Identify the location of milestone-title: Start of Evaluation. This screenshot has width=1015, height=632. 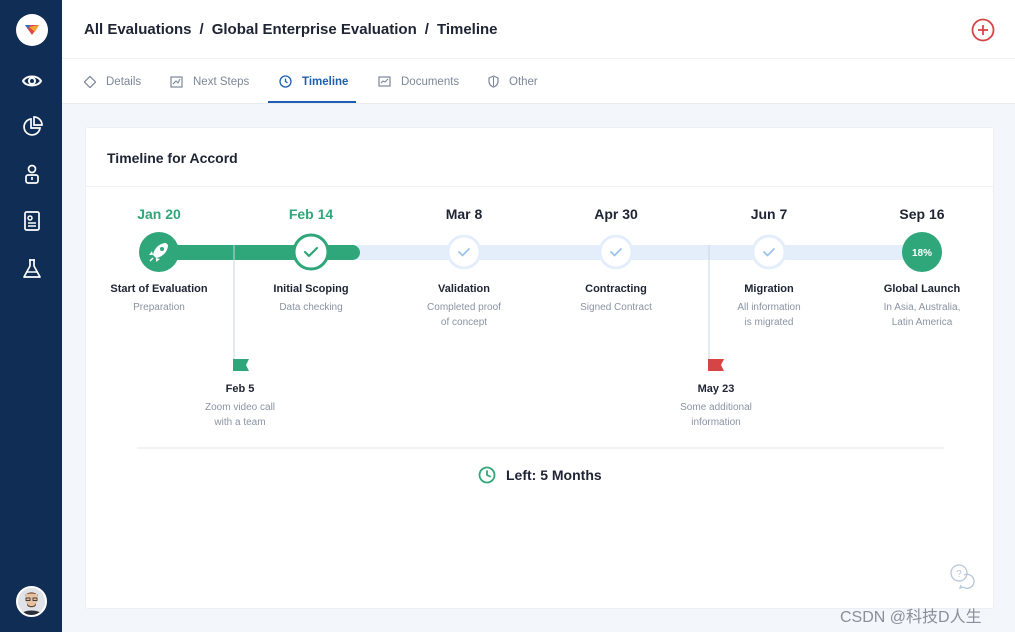
(159, 289).